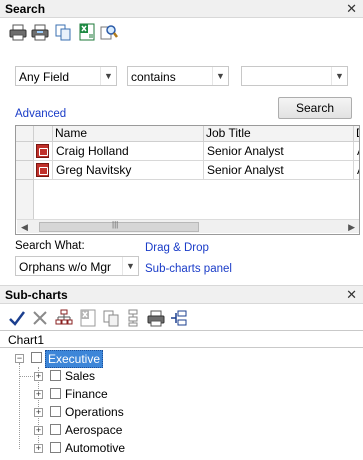 The image size is (363, 460). Describe the element at coordinates (50, 246) in the screenshot. I see `search-what-label: Search What:` at that location.